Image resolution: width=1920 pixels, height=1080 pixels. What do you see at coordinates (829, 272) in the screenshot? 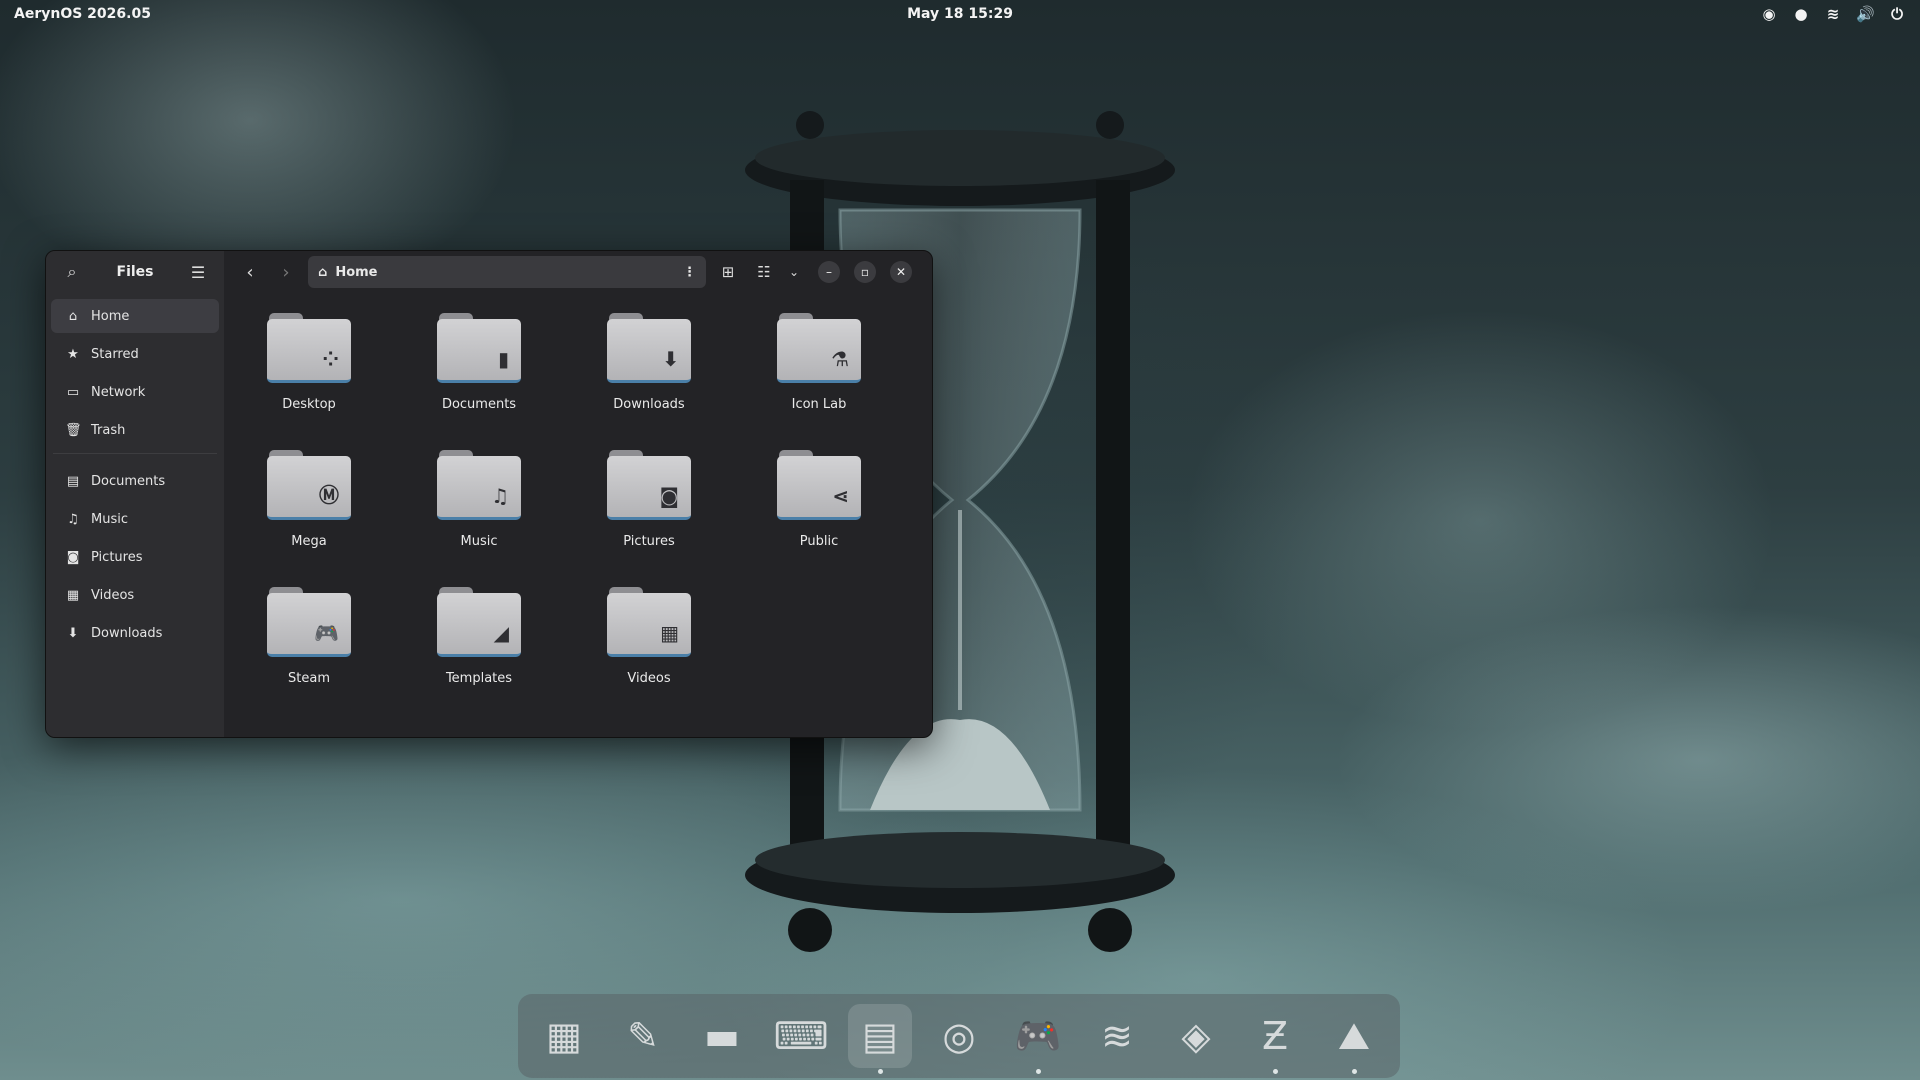
I see `minimize-button: –` at bounding box center [829, 272].